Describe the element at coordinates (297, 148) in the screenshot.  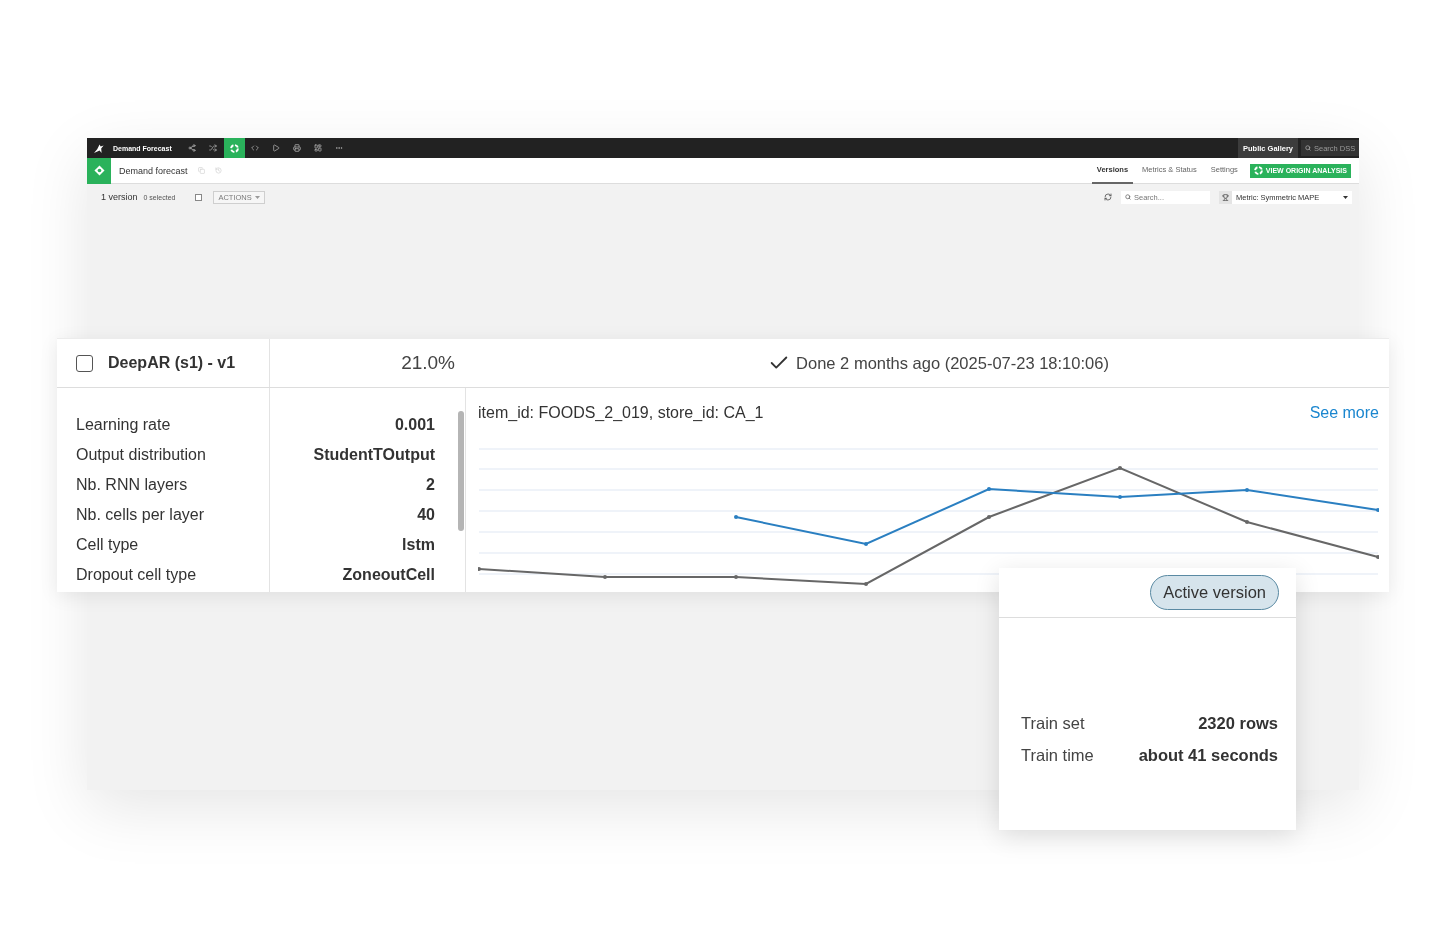
I see `printer-icon` at that location.